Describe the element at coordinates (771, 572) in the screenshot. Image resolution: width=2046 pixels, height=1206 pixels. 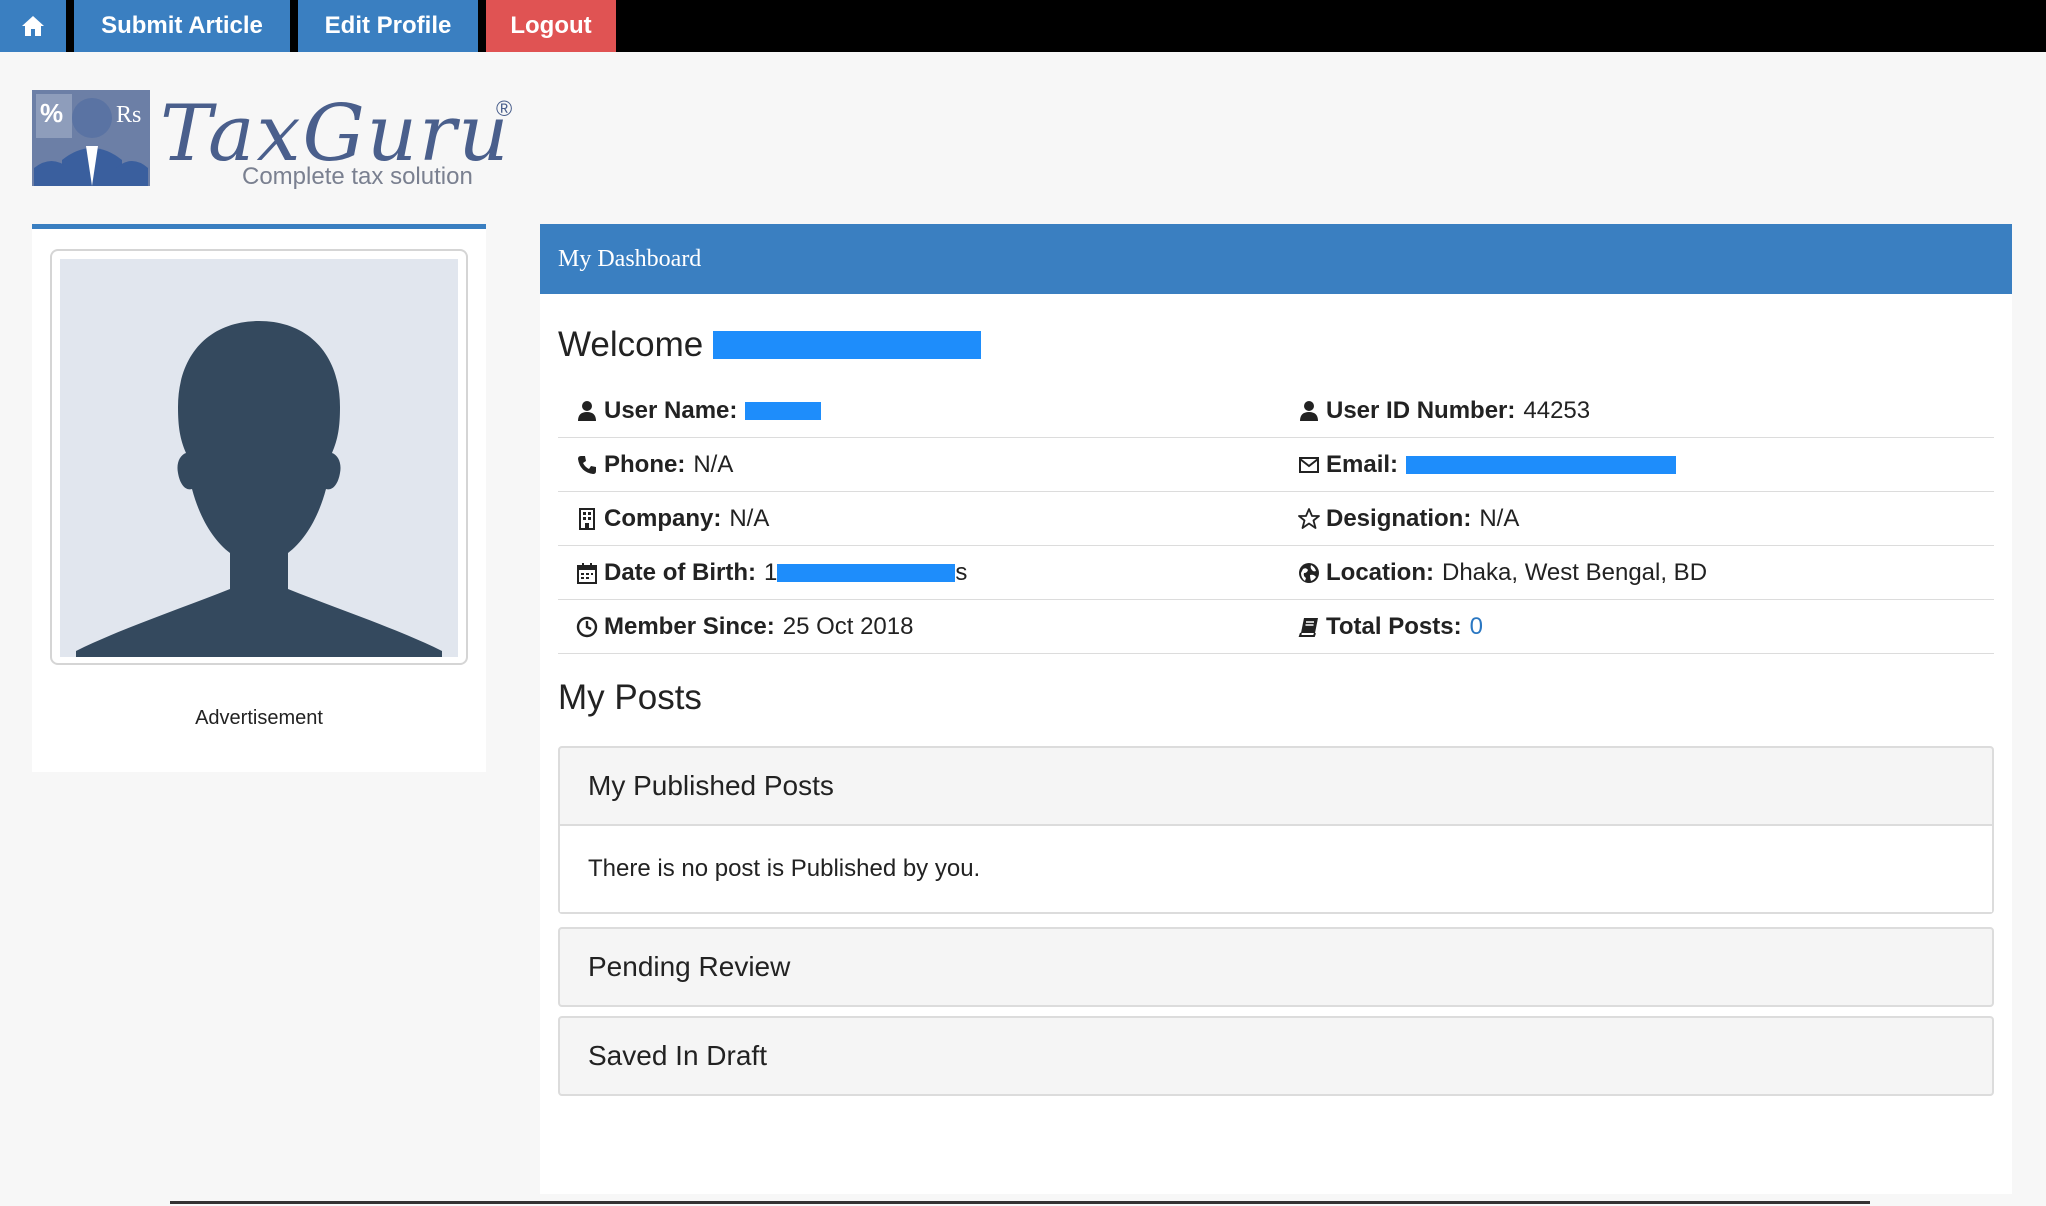
I see `dob-prefix: 1` at that location.